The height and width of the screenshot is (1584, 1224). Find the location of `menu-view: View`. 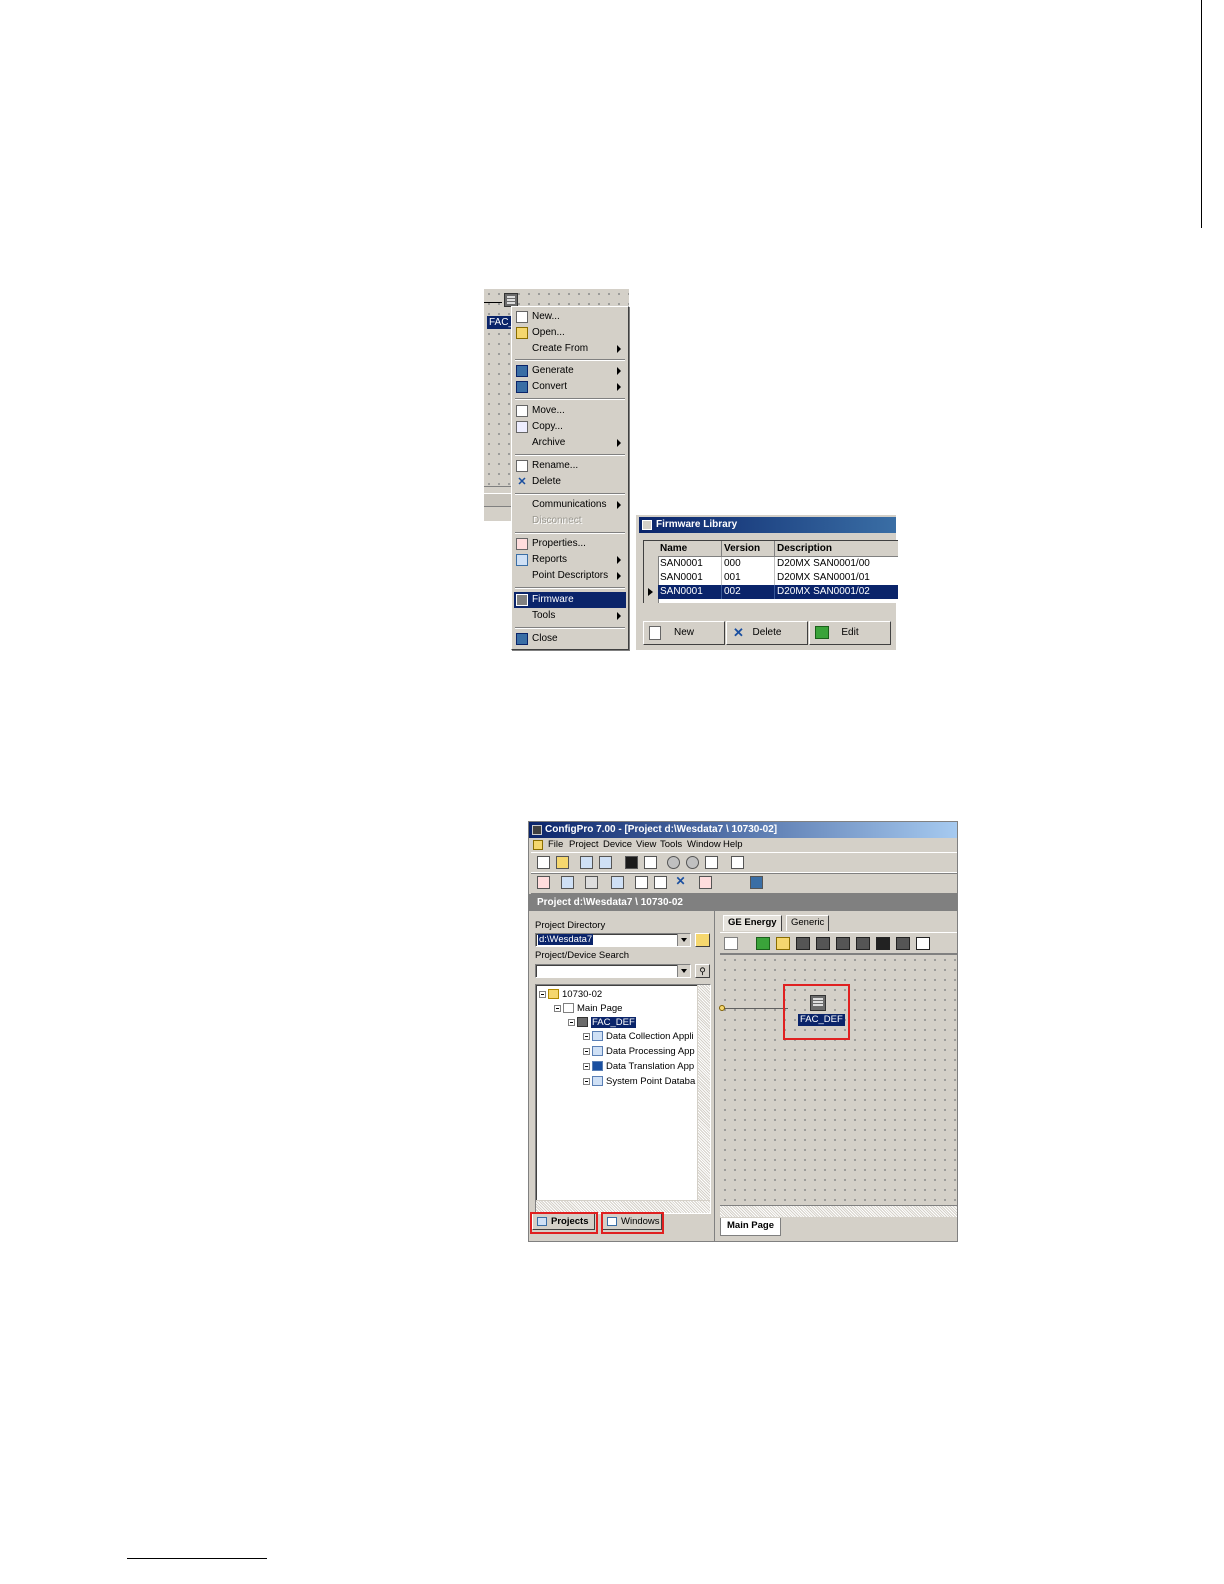

menu-view: View is located at coordinates (646, 845).